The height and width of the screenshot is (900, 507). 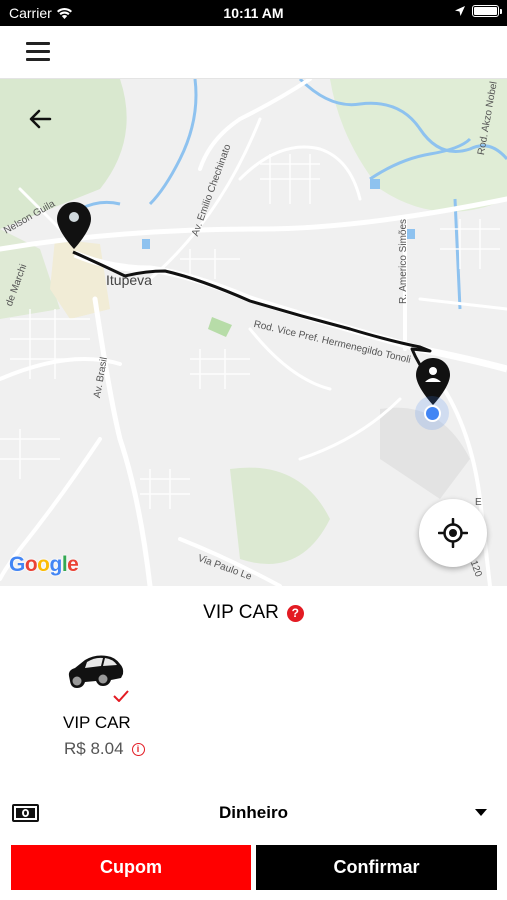 What do you see at coordinates (481, 812) in the screenshot?
I see `chevron-down-icon` at bounding box center [481, 812].